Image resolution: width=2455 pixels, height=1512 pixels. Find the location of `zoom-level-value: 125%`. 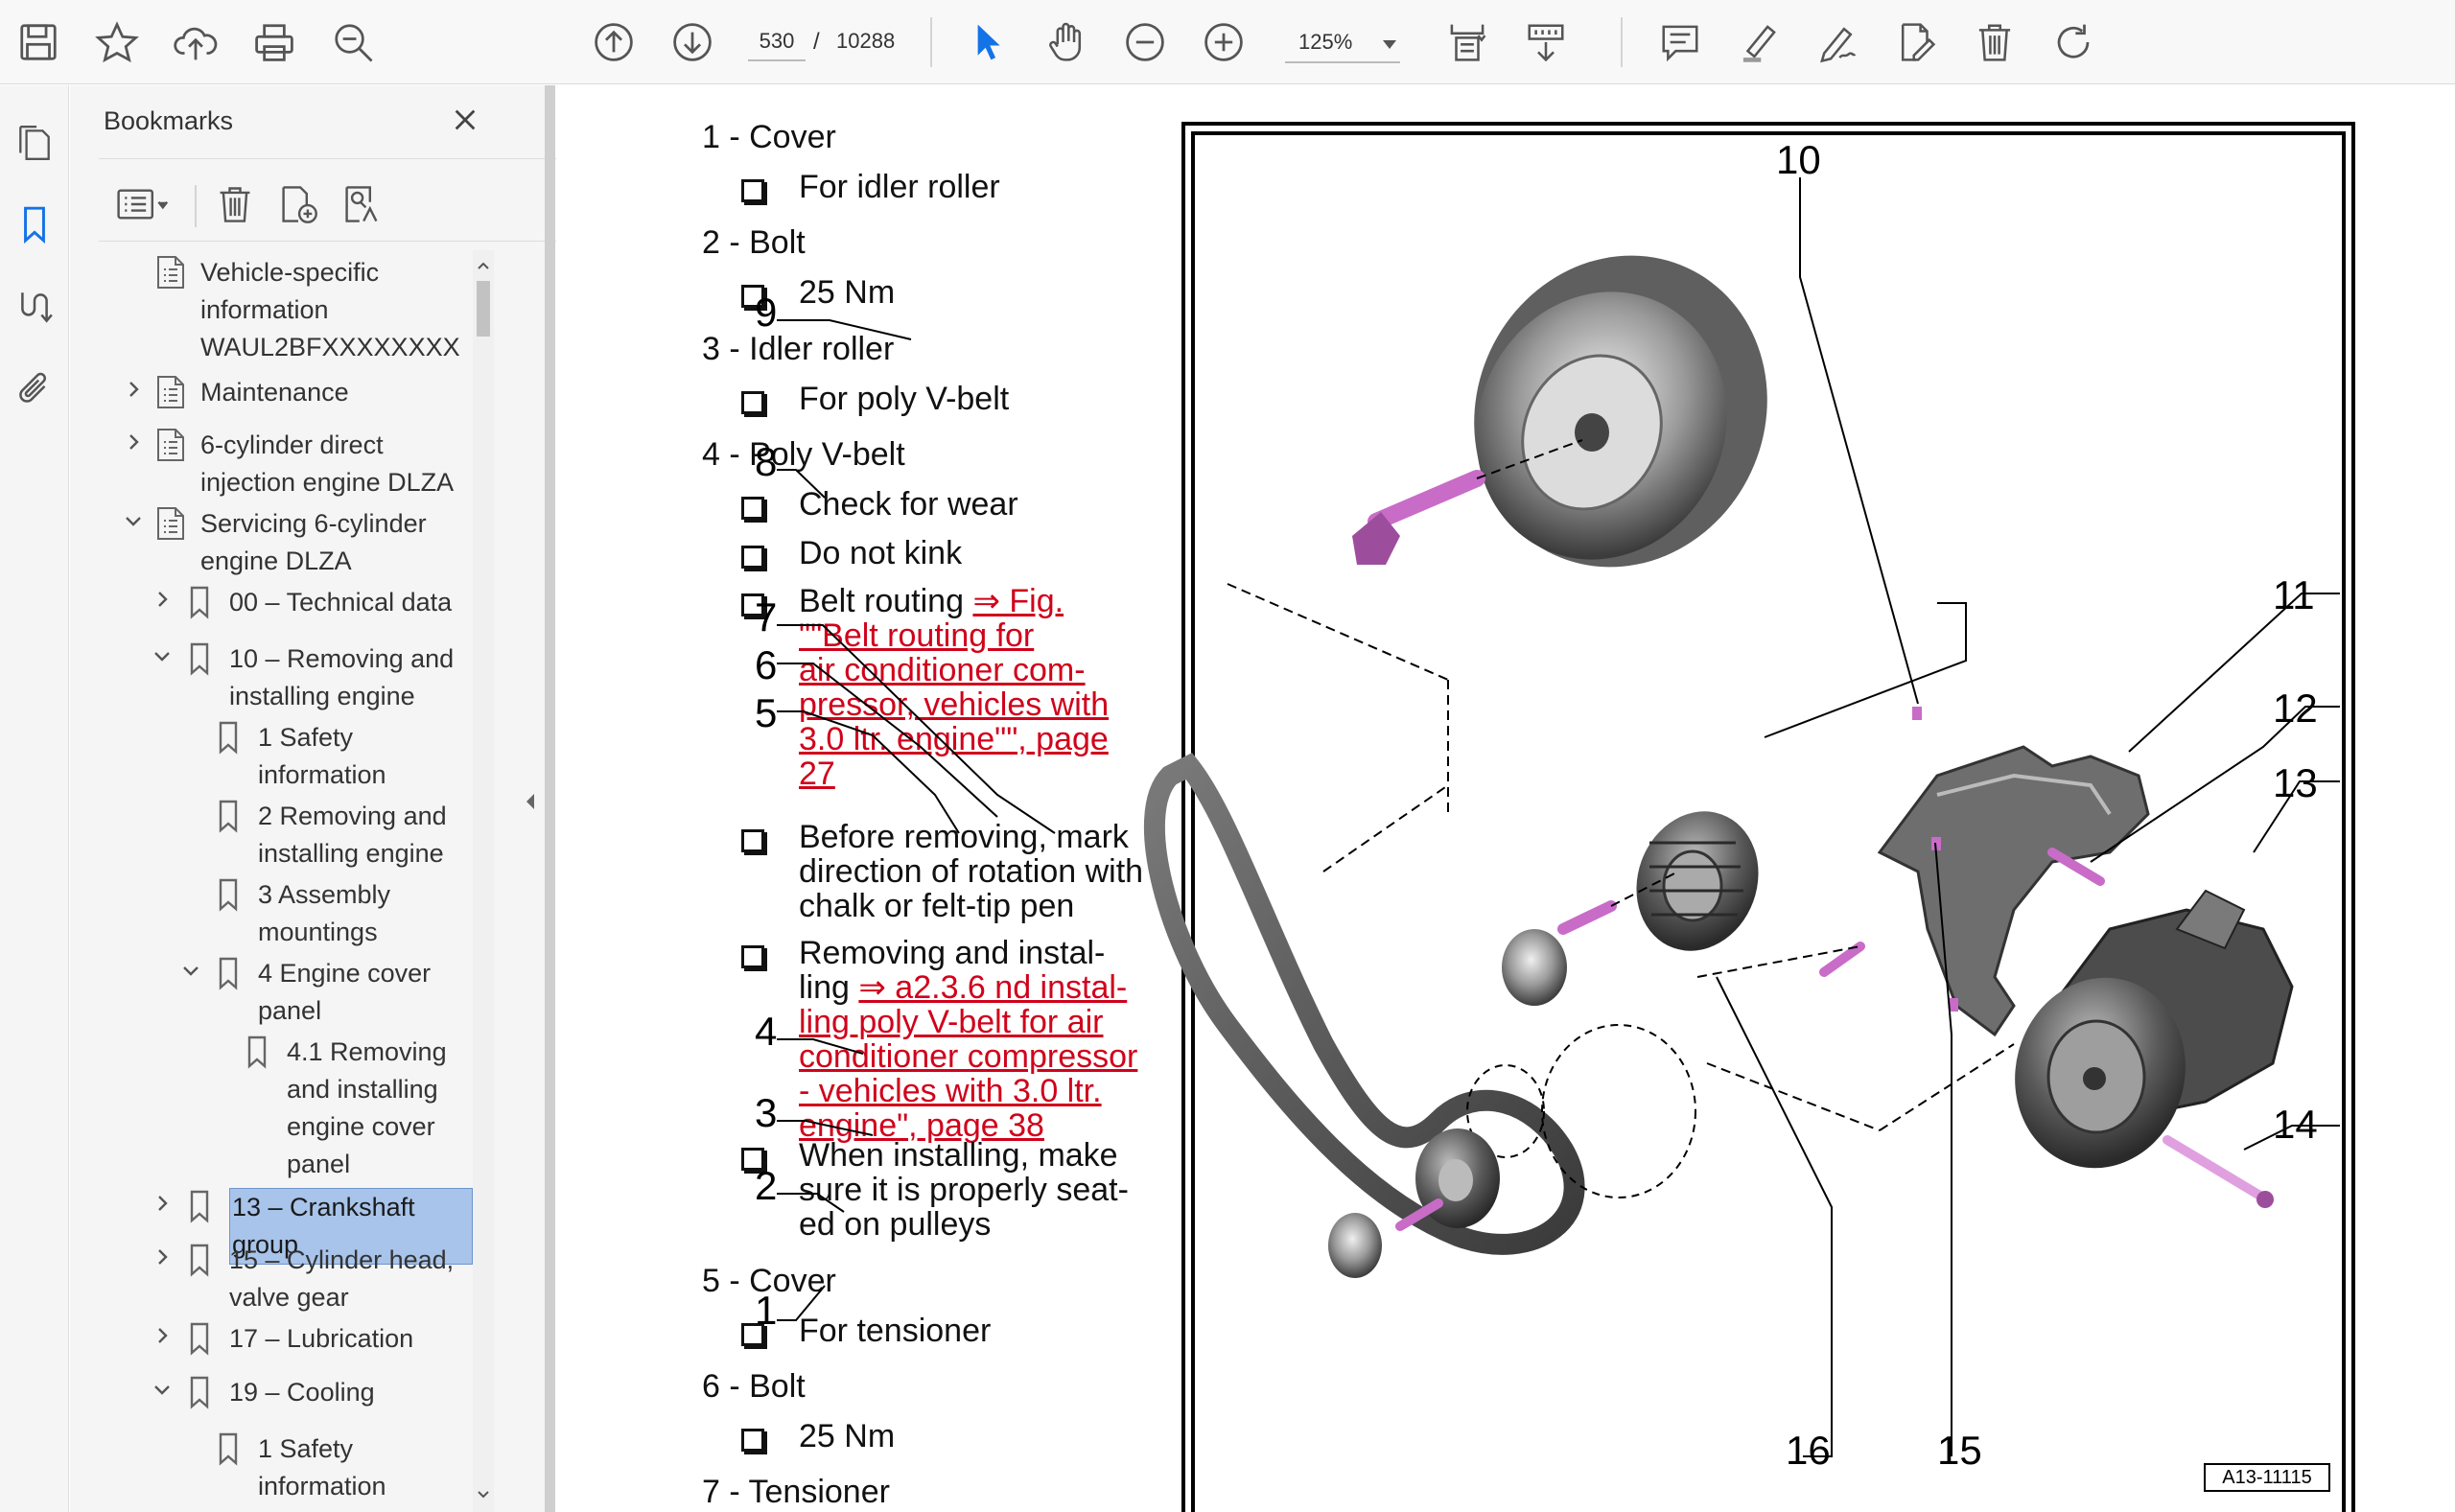

zoom-level-value: 125% is located at coordinates (1325, 42).